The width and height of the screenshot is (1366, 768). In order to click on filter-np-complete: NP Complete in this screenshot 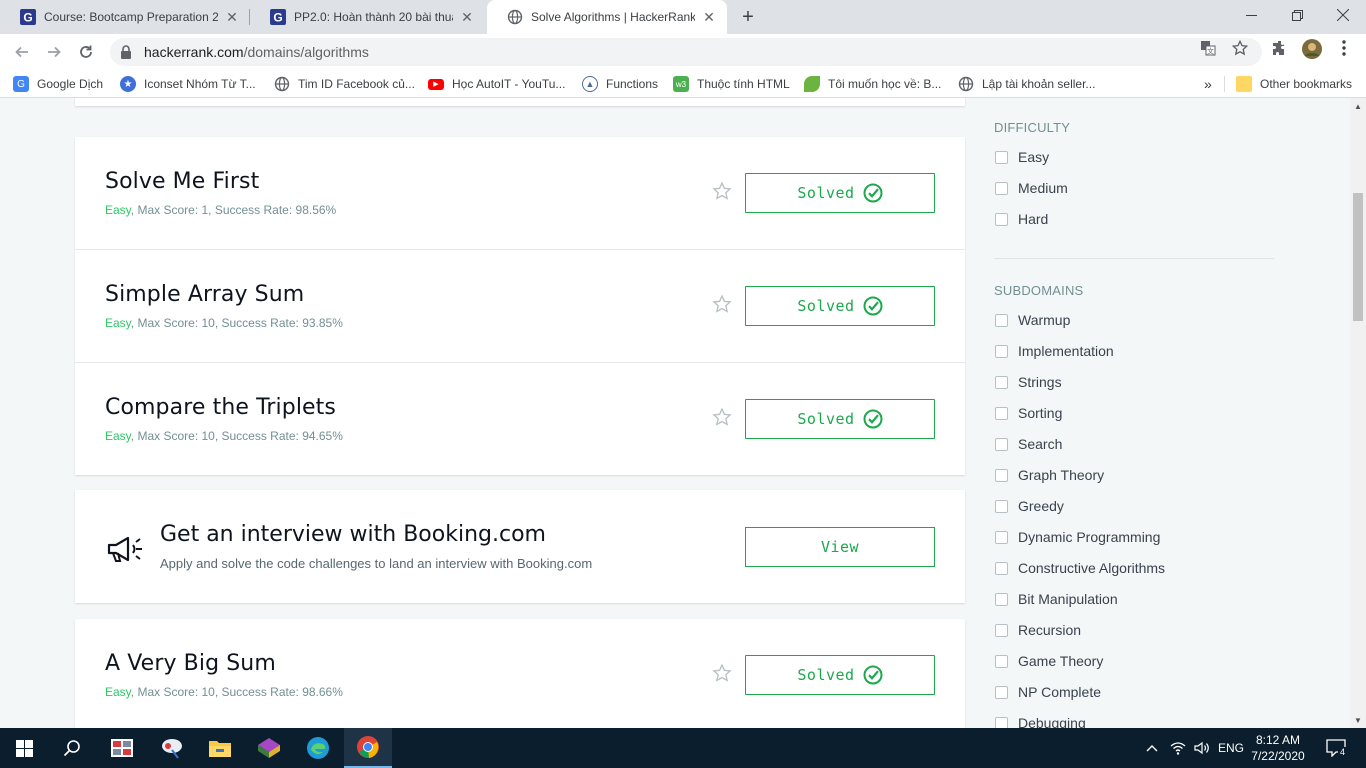, I will do `click(1047, 692)`.